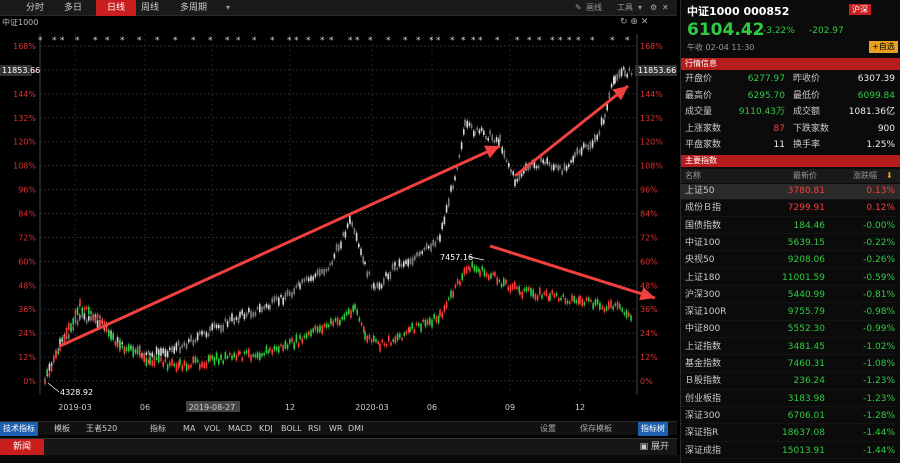 This screenshot has width=900, height=463. I want to click on tab-multi-period: 多周期, so click(193, 8).